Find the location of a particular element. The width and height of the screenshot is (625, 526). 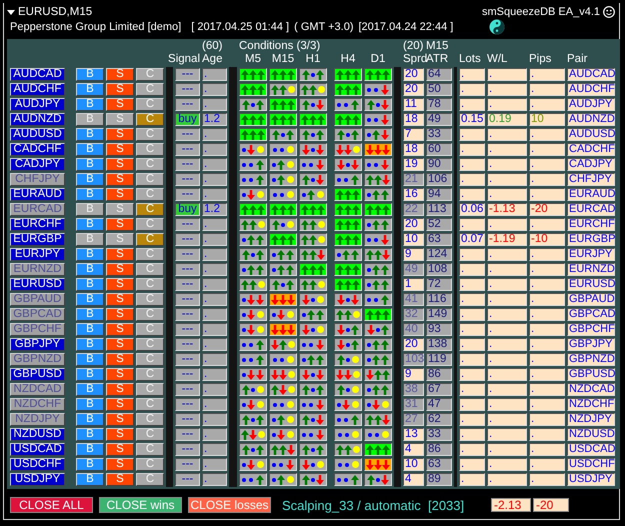

pair-button: NZDUSD is located at coordinates (37, 434).